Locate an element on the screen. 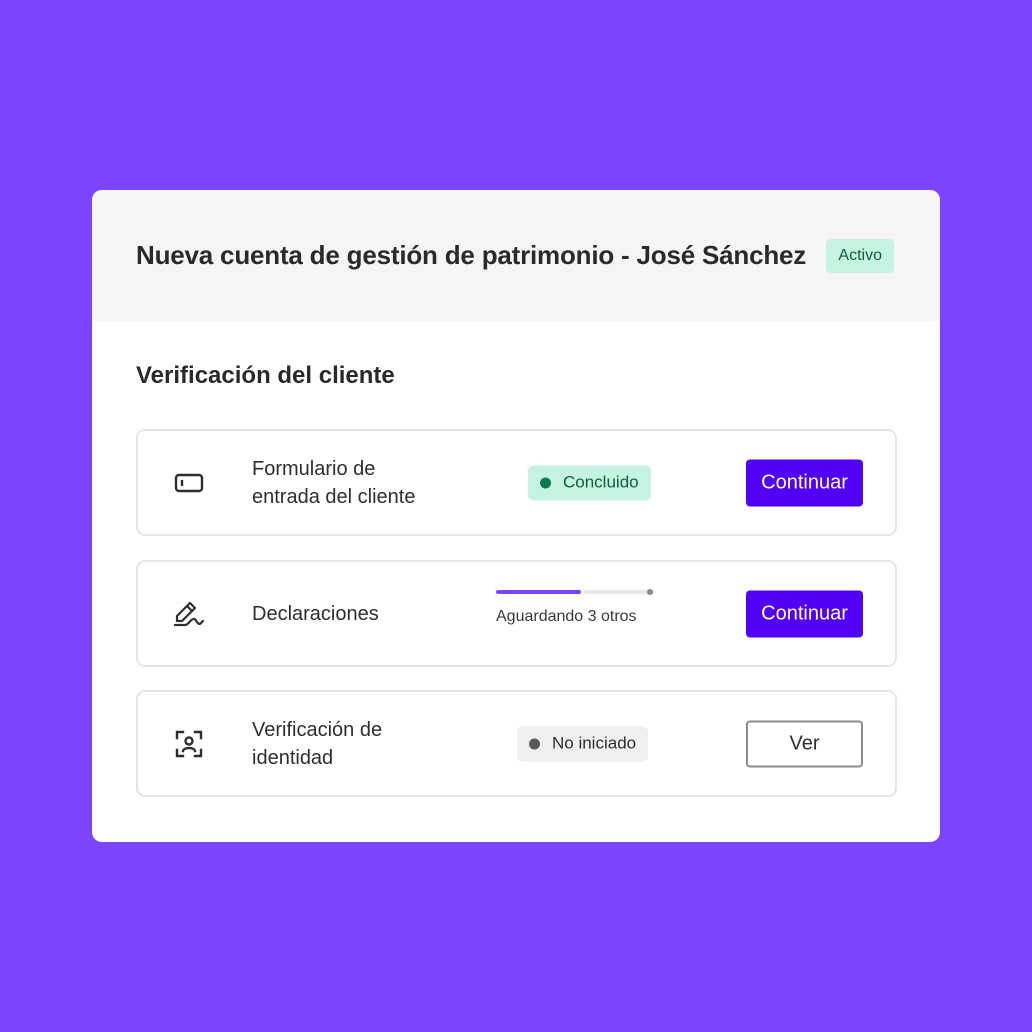 Image resolution: width=1032 pixels, height=1032 pixels. progress-fill is located at coordinates (538, 592).